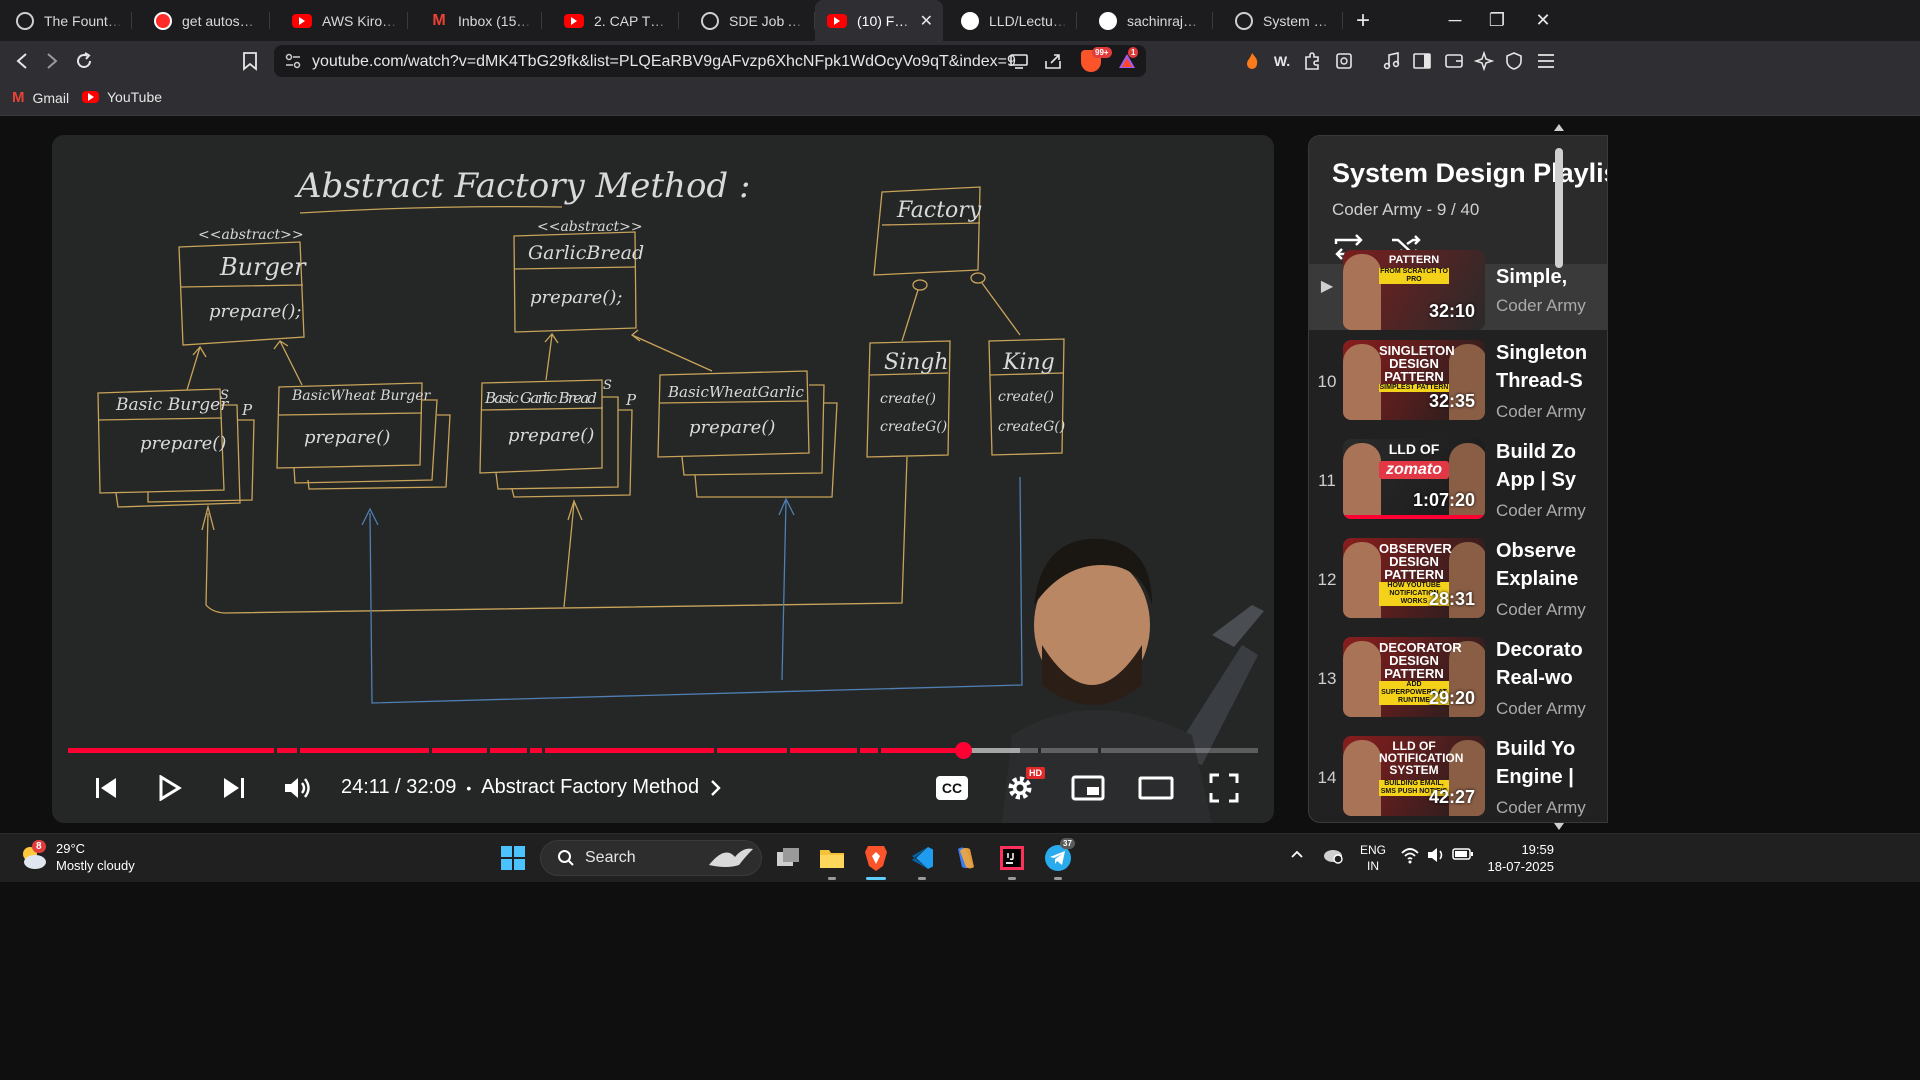 Image resolution: width=1920 pixels, height=1080 pixels. Describe the element at coordinates (1010, 20) in the screenshot. I see `tab-7: LLD/Lecture 08/` at that location.